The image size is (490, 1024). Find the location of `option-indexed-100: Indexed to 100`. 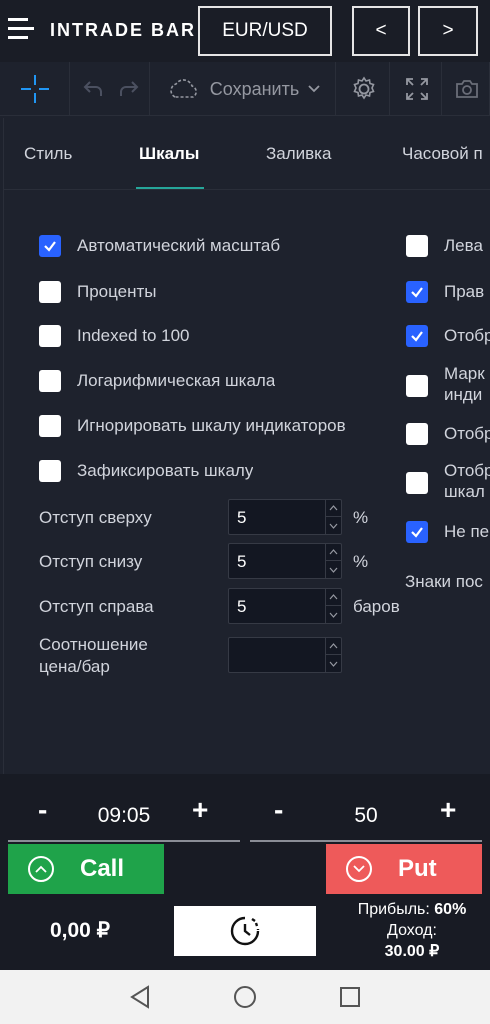

option-indexed-100: Indexed to 100 is located at coordinates (114, 336).